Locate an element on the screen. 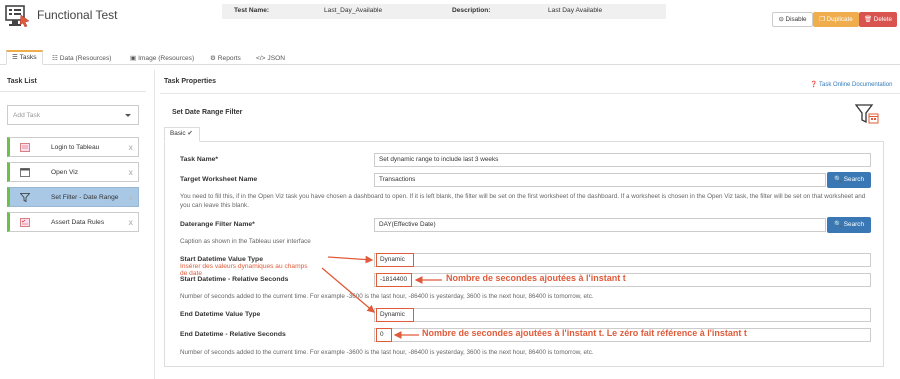 Image resolution: width=900 pixels, height=379 pixels. online-doc-label: Task Online Documentation is located at coordinates (856, 85).